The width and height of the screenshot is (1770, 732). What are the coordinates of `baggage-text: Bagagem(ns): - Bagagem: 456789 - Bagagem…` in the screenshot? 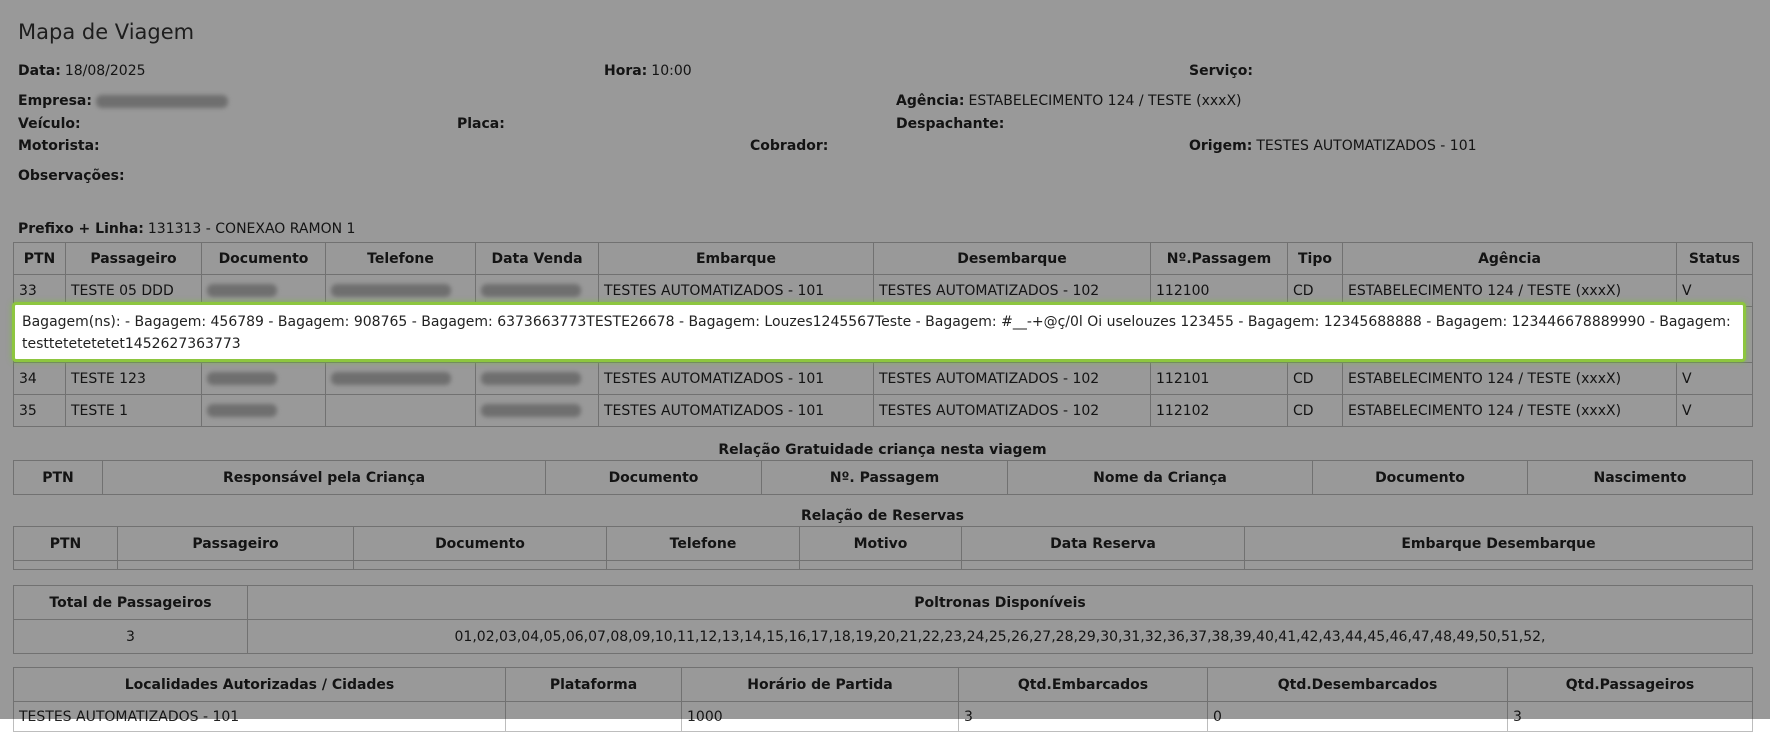 It's located at (876, 333).